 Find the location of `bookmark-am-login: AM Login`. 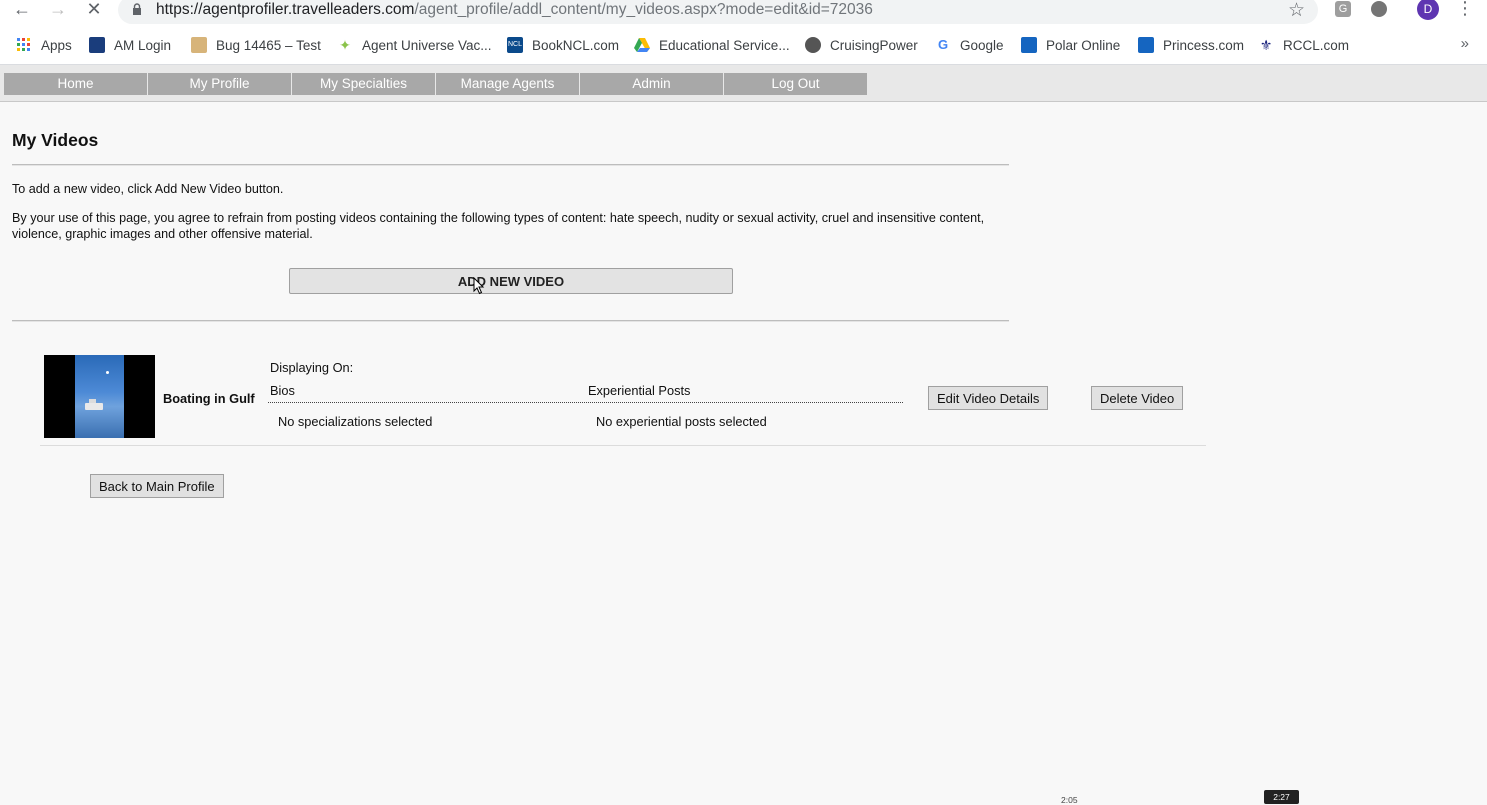

bookmark-am-login: AM Login is located at coordinates (130, 45).